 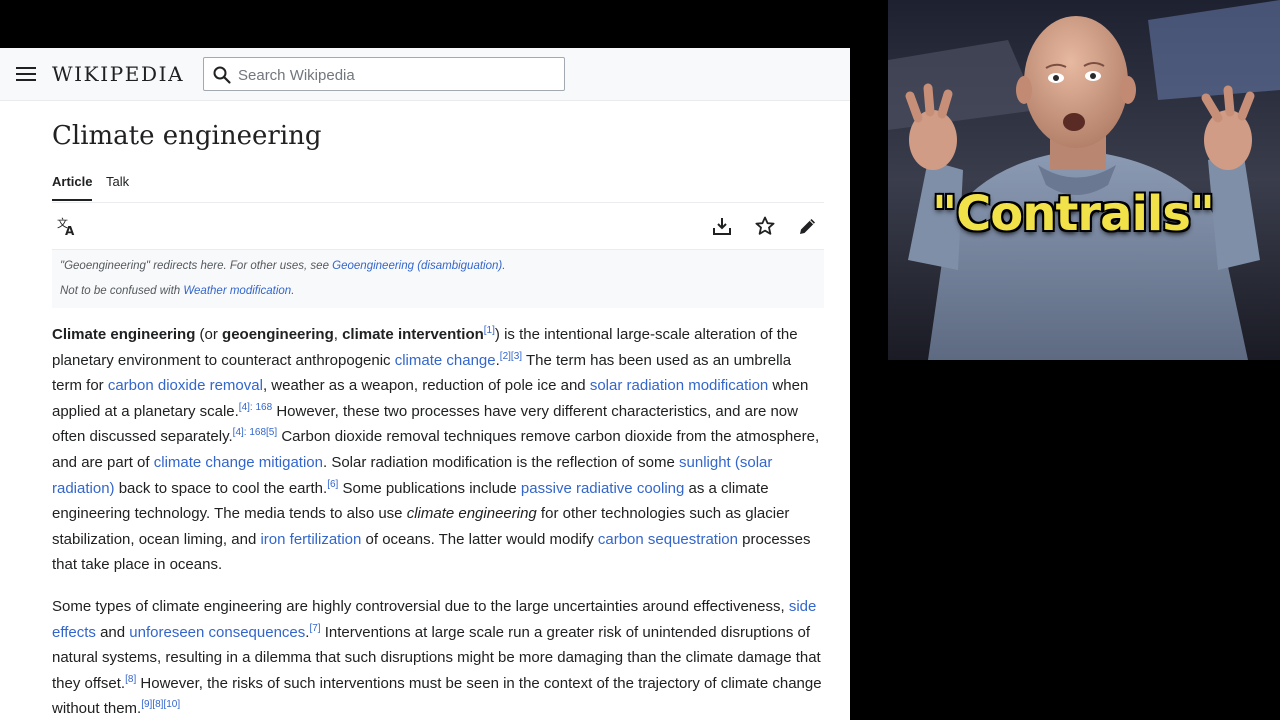 What do you see at coordinates (124, 334) in the screenshot?
I see `bold-term: Climate engineering` at bounding box center [124, 334].